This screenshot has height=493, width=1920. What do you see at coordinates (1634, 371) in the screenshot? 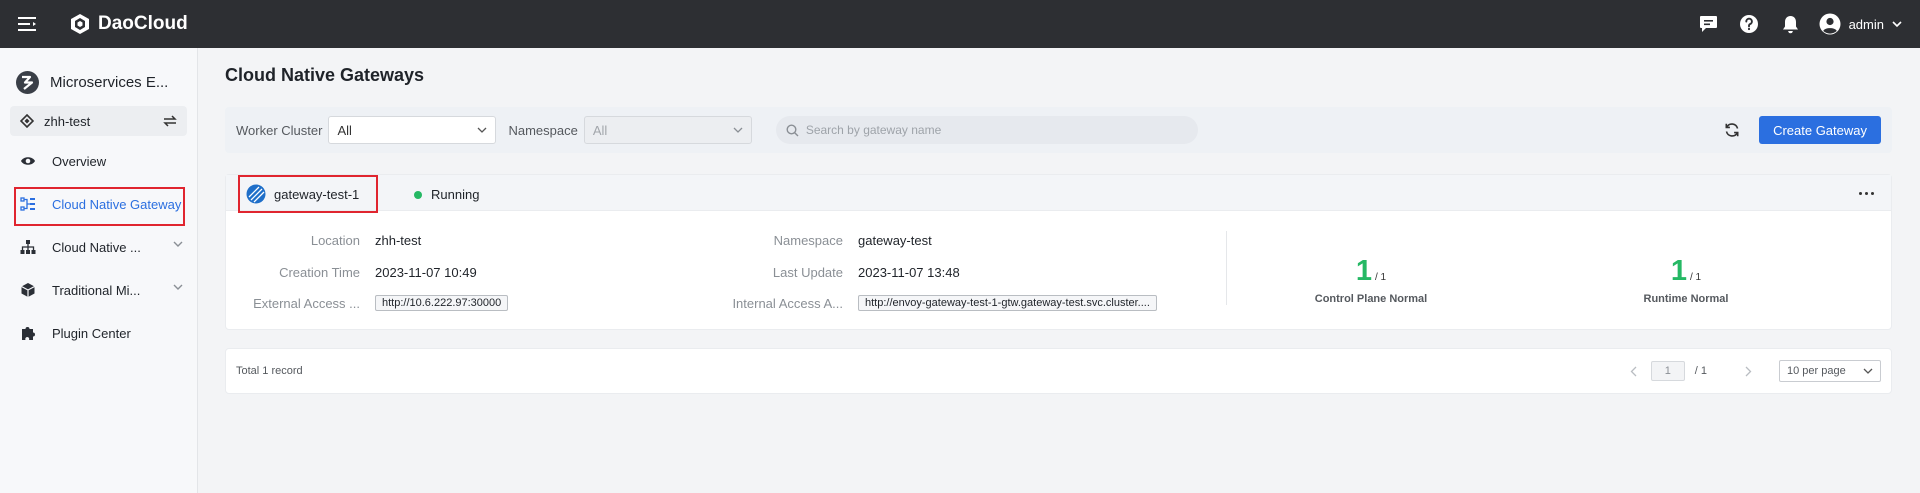
I see `prev-page-icon` at bounding box center [1634, 371].